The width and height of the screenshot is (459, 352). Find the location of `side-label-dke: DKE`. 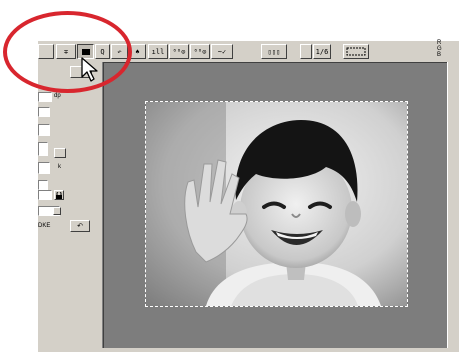

side-label-dke: DKE is located at coordinates (44, 226).